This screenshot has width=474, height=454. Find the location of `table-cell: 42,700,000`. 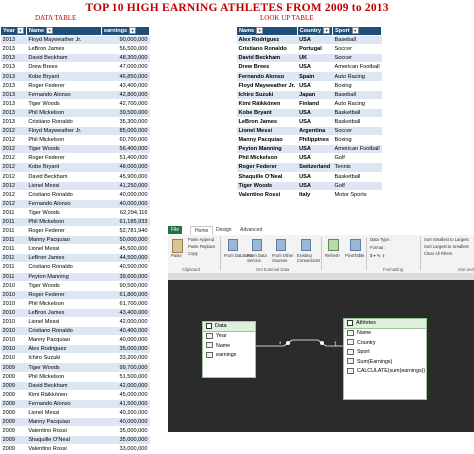

table-cell: 42,700,000 is located at coordinates (125, 104).